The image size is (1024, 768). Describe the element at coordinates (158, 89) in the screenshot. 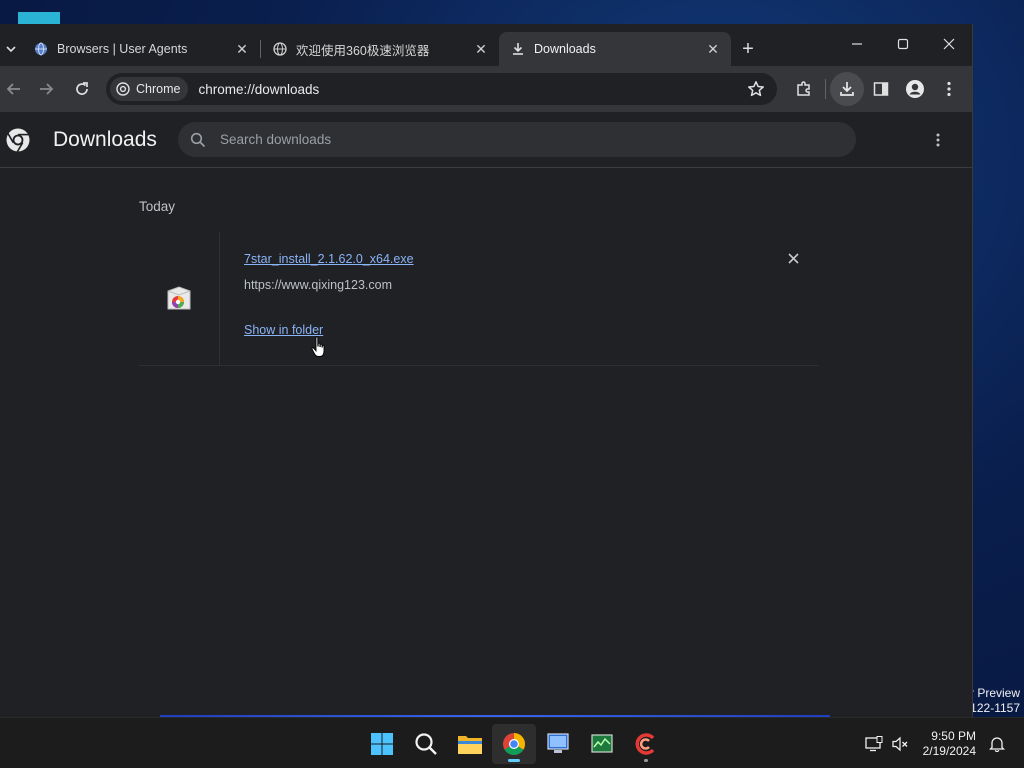

I see `chip-label: Chrome` at that location.